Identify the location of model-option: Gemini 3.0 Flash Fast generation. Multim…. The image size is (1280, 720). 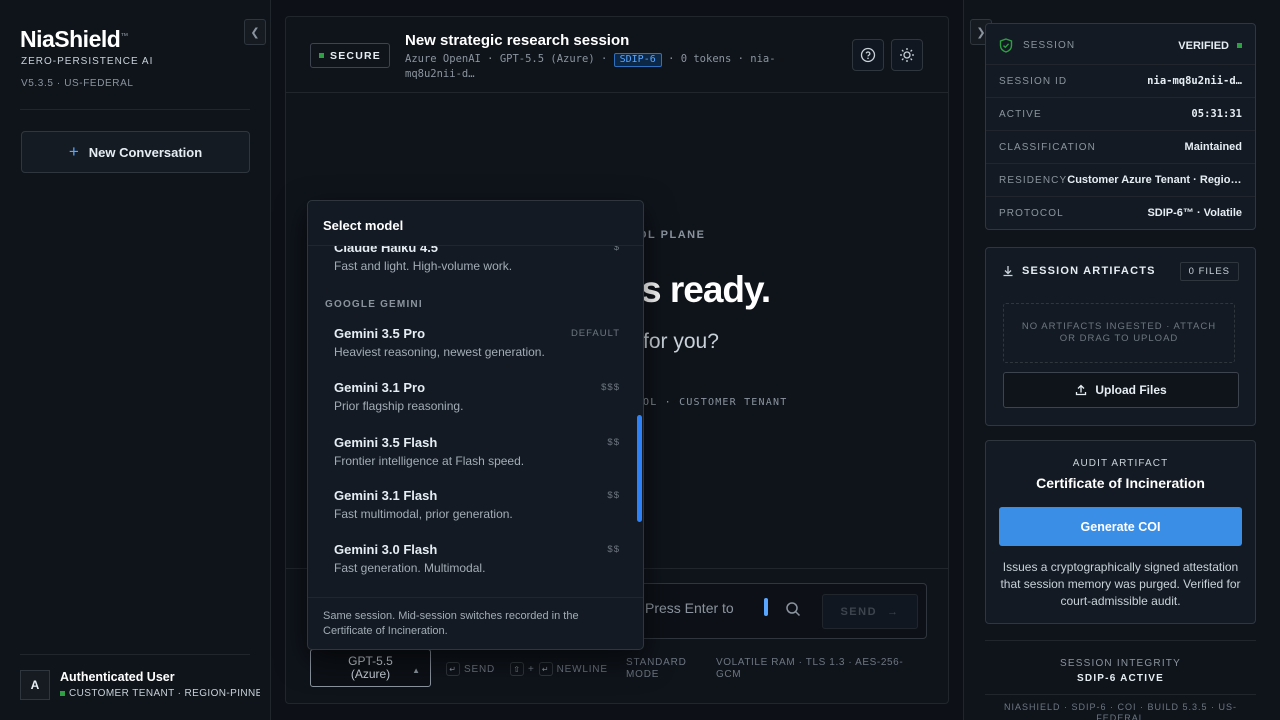
(472, 566).